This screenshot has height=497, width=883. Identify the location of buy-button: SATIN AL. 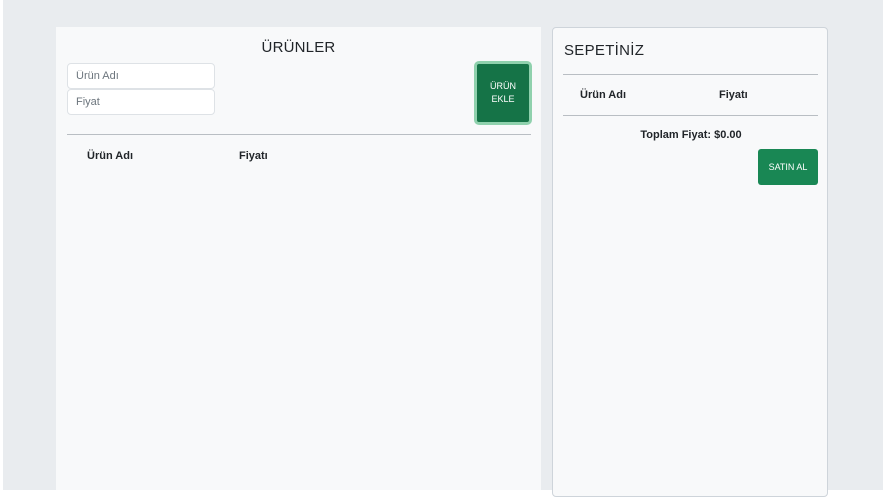
(788, 167).